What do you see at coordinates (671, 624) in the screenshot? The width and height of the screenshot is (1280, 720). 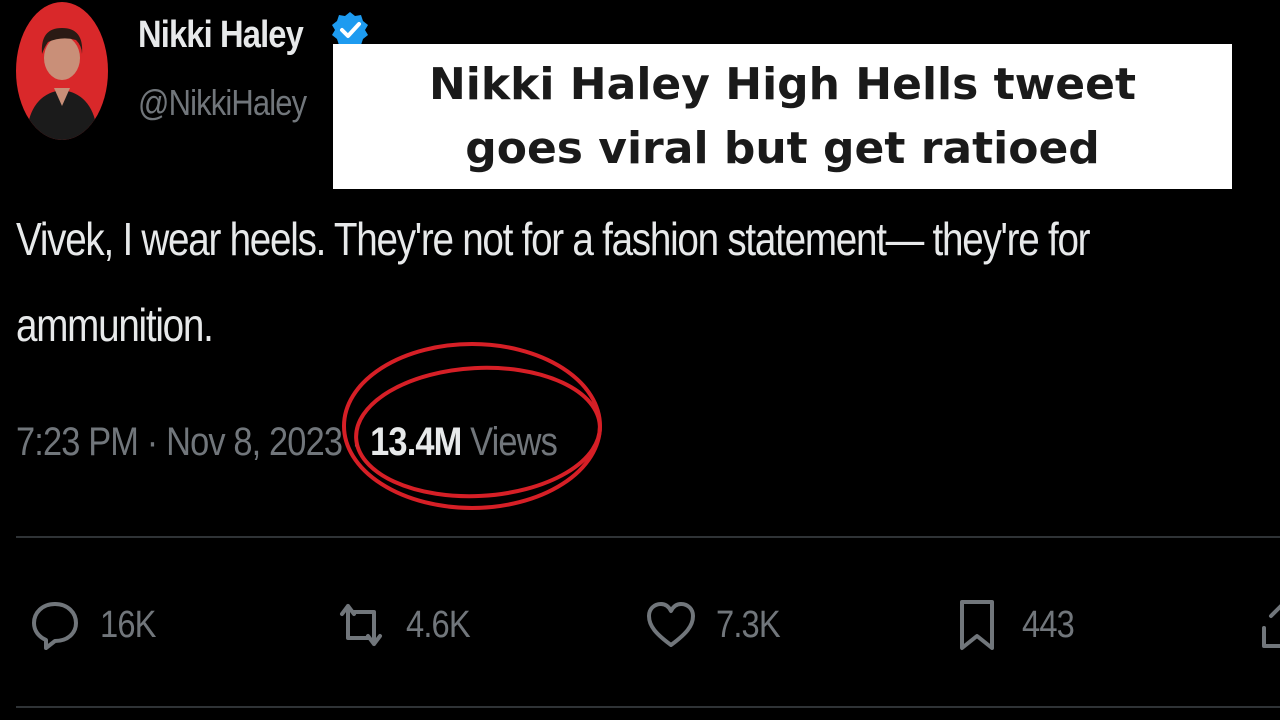 I see `heart-icon` at bounding box center [671, 624].